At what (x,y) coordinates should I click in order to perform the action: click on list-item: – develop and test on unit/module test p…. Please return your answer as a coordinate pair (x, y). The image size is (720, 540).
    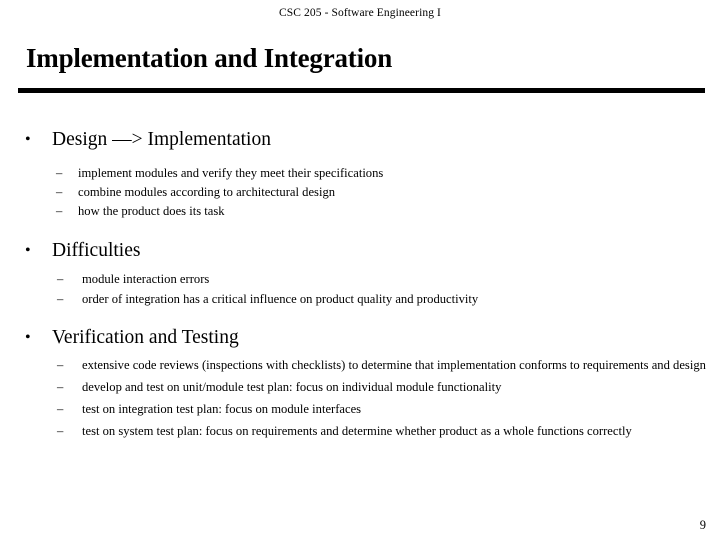
    Looking at the image, I should click on (360, 387).